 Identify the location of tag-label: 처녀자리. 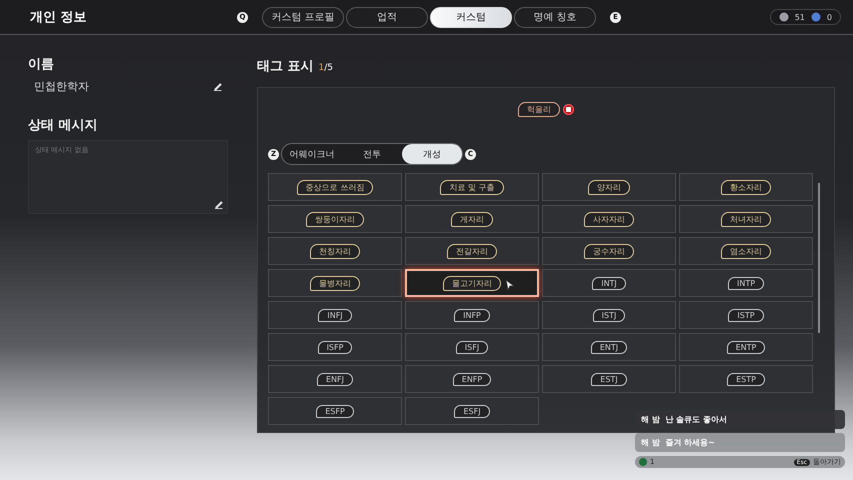
(746, 219).